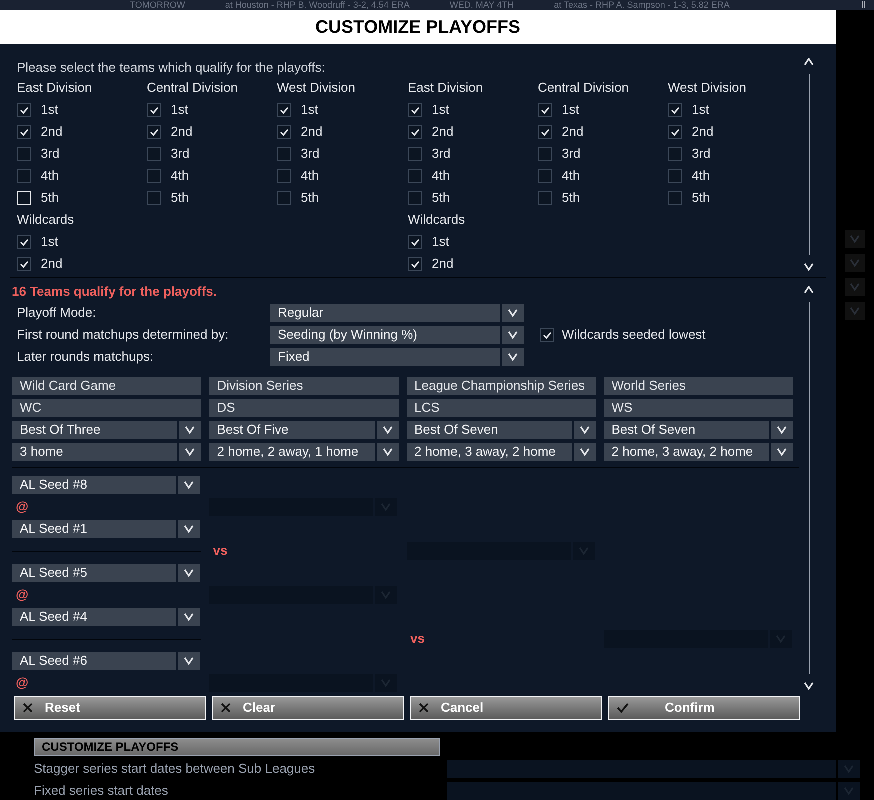 Image resolution: width=874 pixels, height=800 pixels. Describe the element at coordinates (634, 335) in the screenshot. I see `option-label: Wildcards seeded lowest` at that location.